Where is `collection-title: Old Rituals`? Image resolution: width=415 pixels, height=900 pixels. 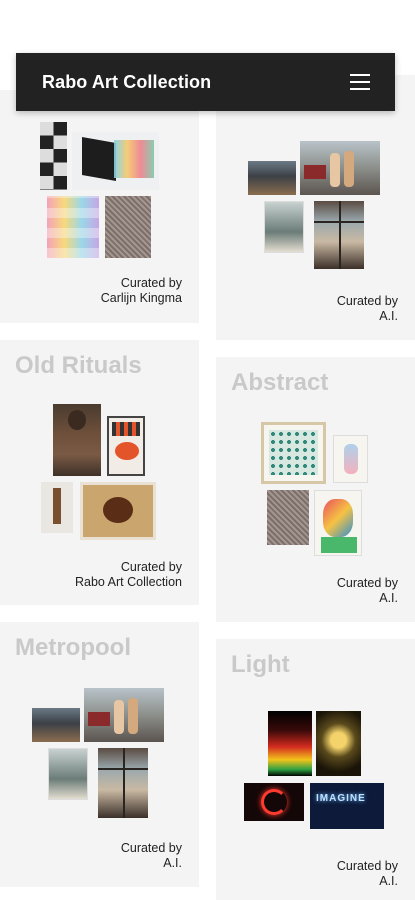
collection-title: Old Rituals is located at coordinates (78, 365).